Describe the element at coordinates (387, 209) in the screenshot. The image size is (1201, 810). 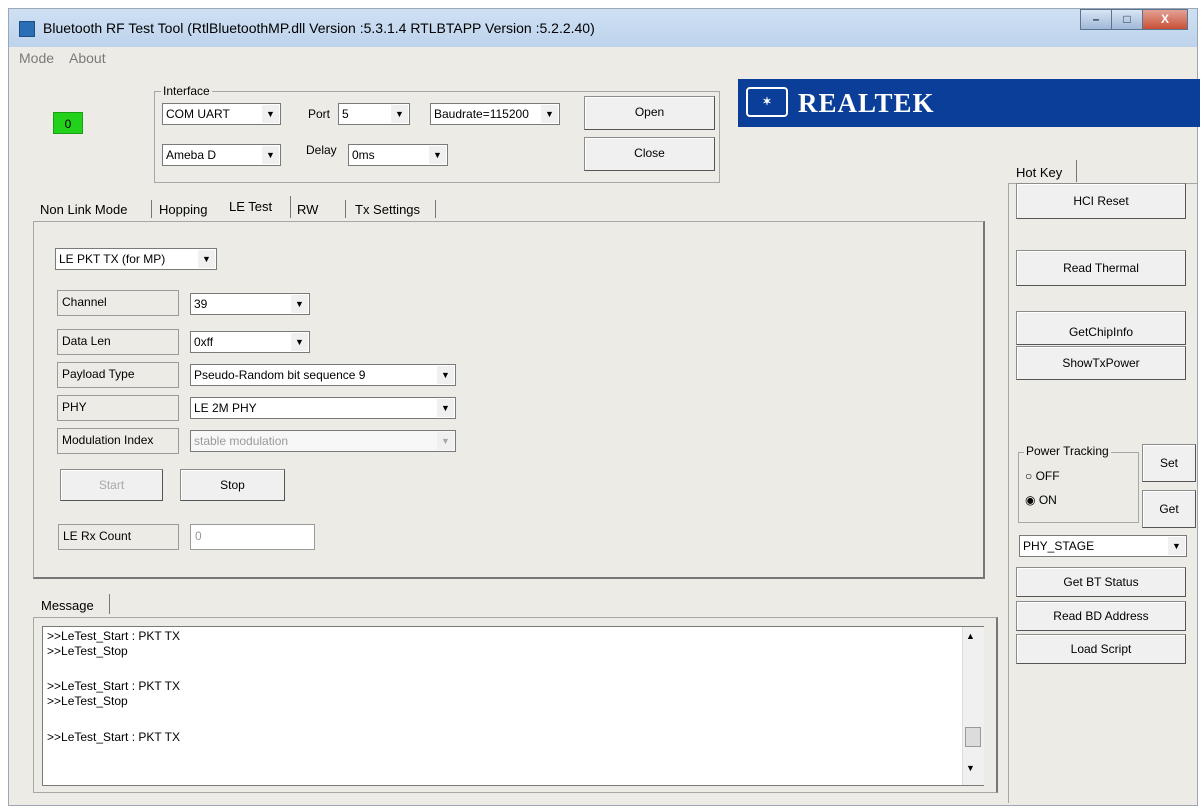
I see `tab-tx-settings: Tx Settings` at that location.